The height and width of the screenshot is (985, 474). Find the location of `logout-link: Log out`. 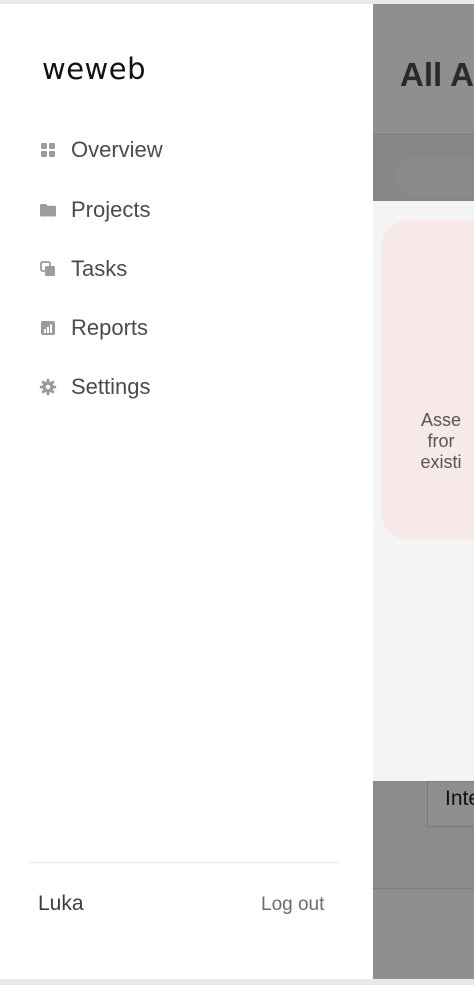

logout-link: Log out is located at coordinates (292, 905).